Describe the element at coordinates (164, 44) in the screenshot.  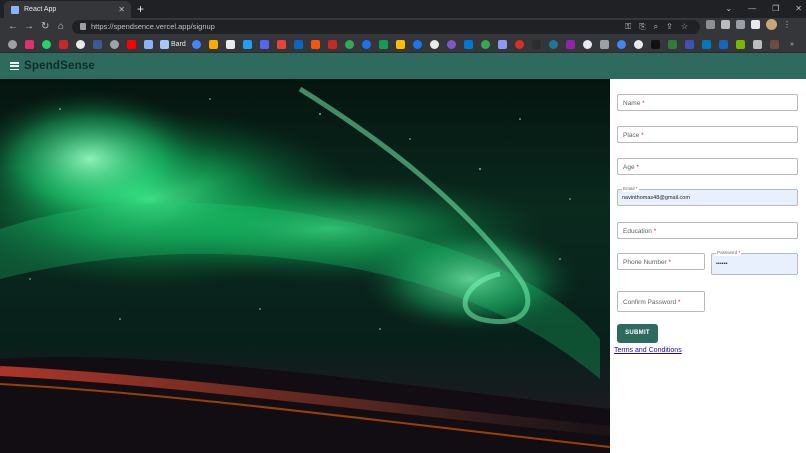
I see `bard-icon` at that location.